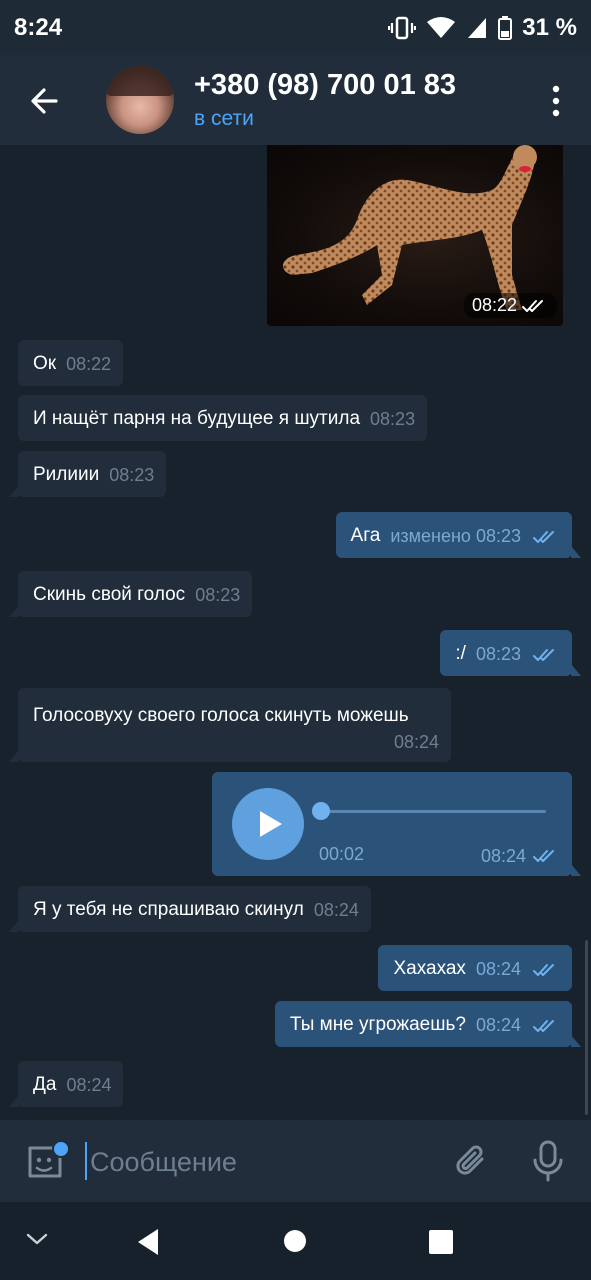 The width and height of the screenshot is (591, 1280). I want to click on nav-home-button, so click(295, 1241).